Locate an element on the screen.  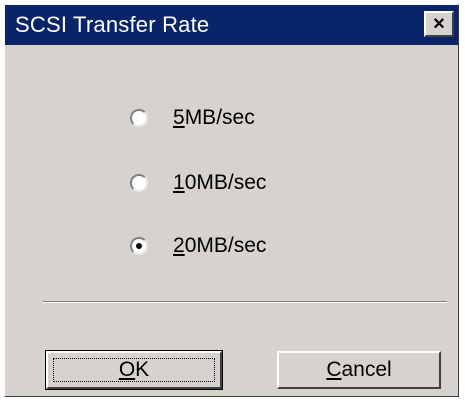
radio-label: 5MB/sec is located at coordinates (214, 118).